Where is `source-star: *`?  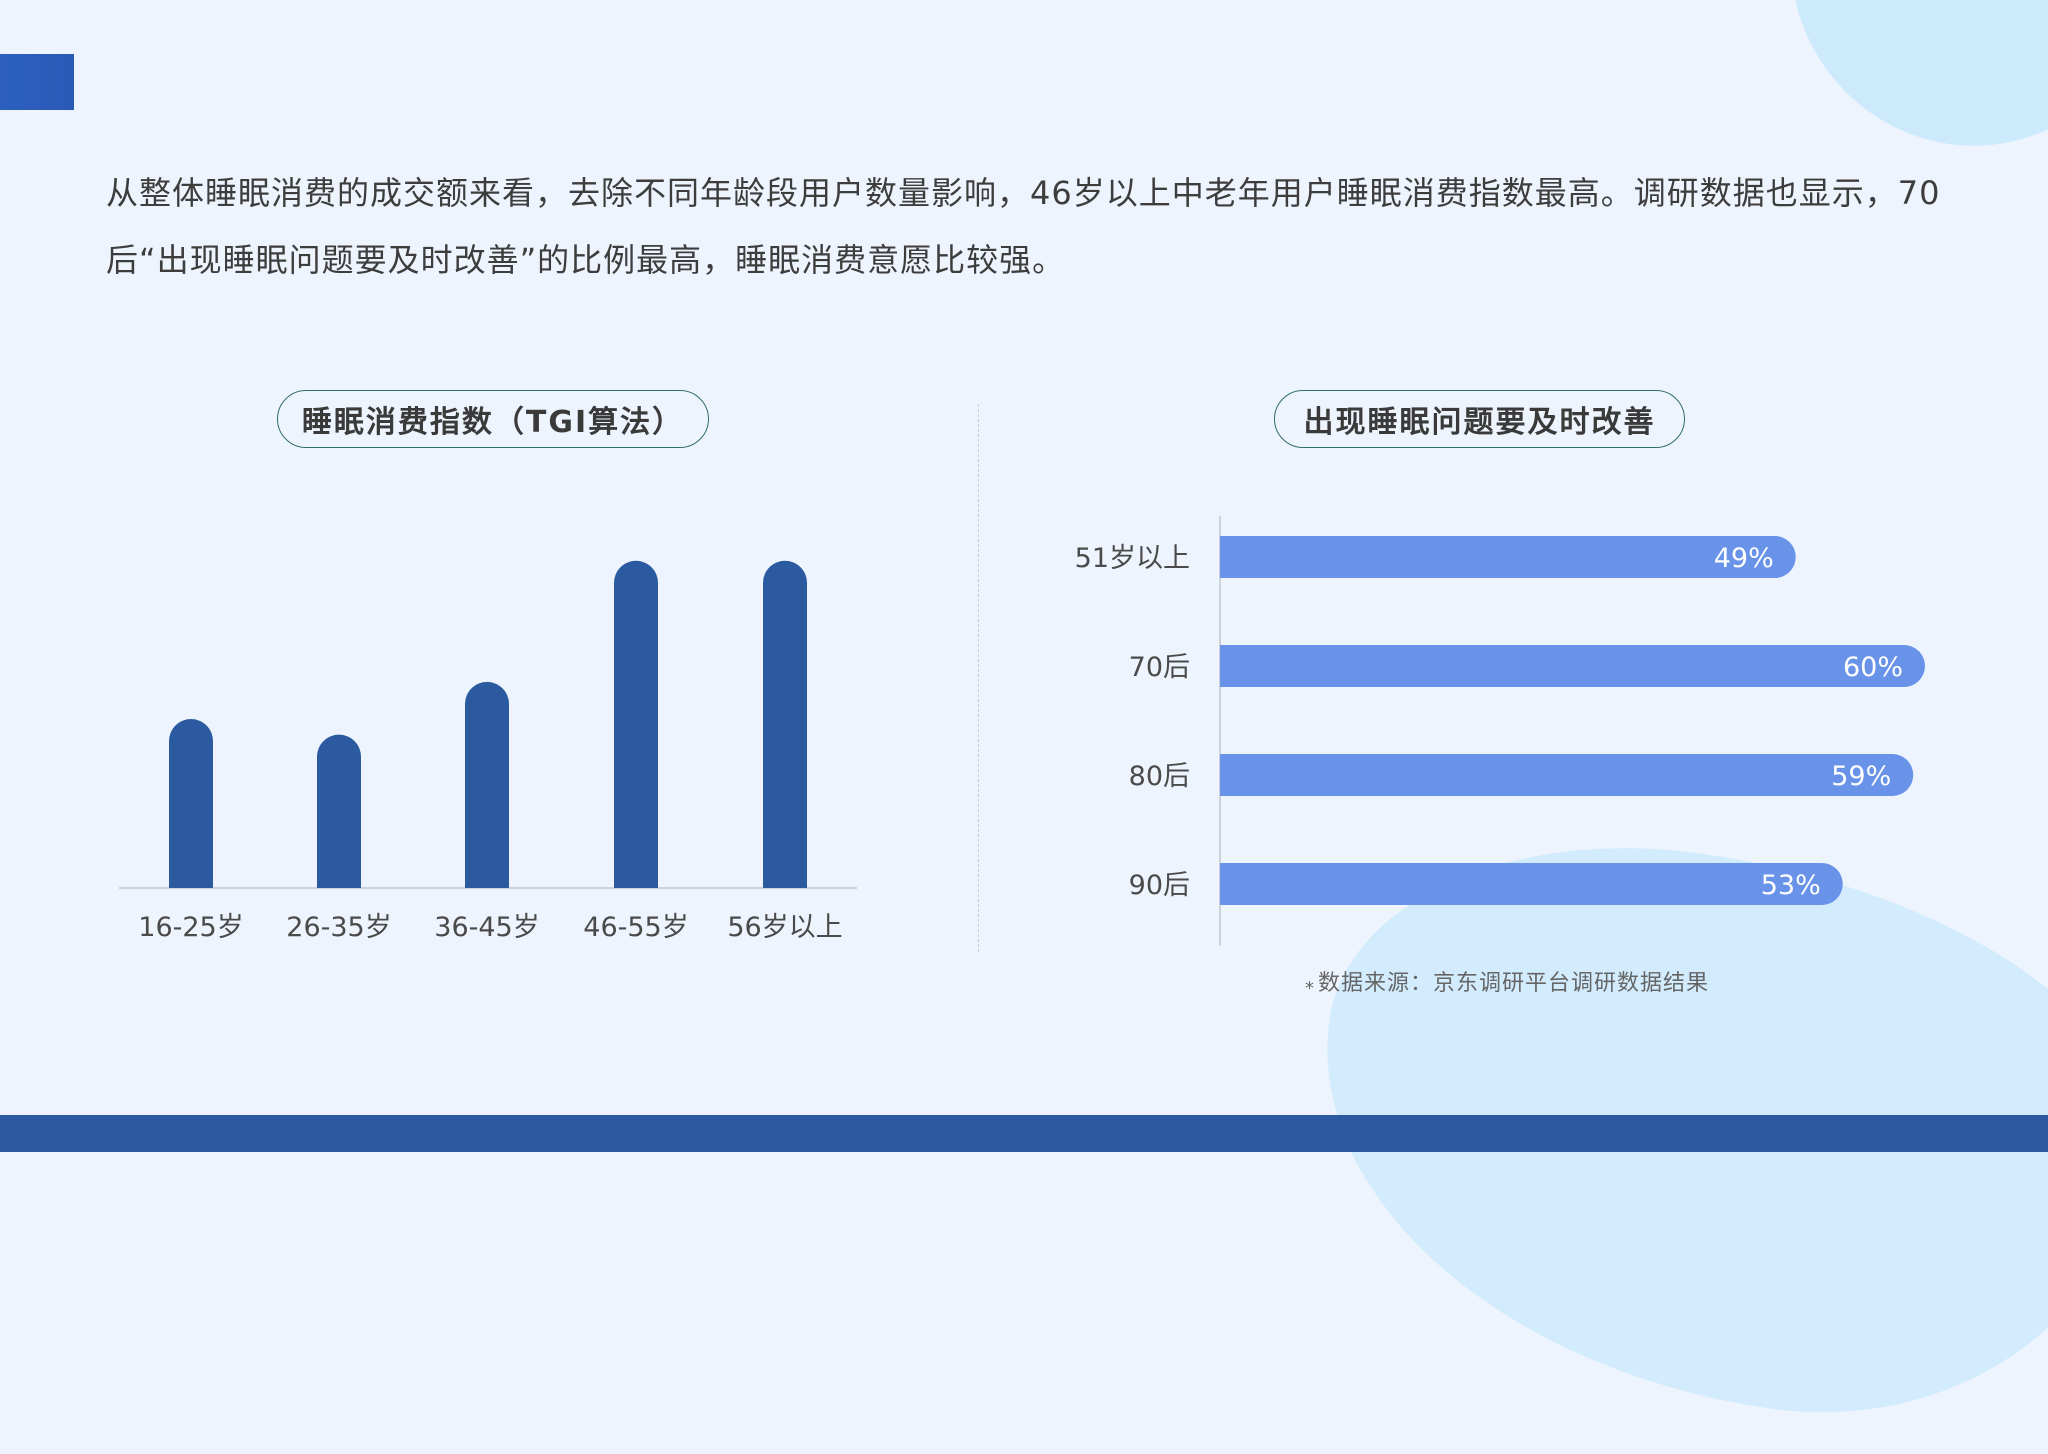 source-star: * is located at coordinates (1310, 988).